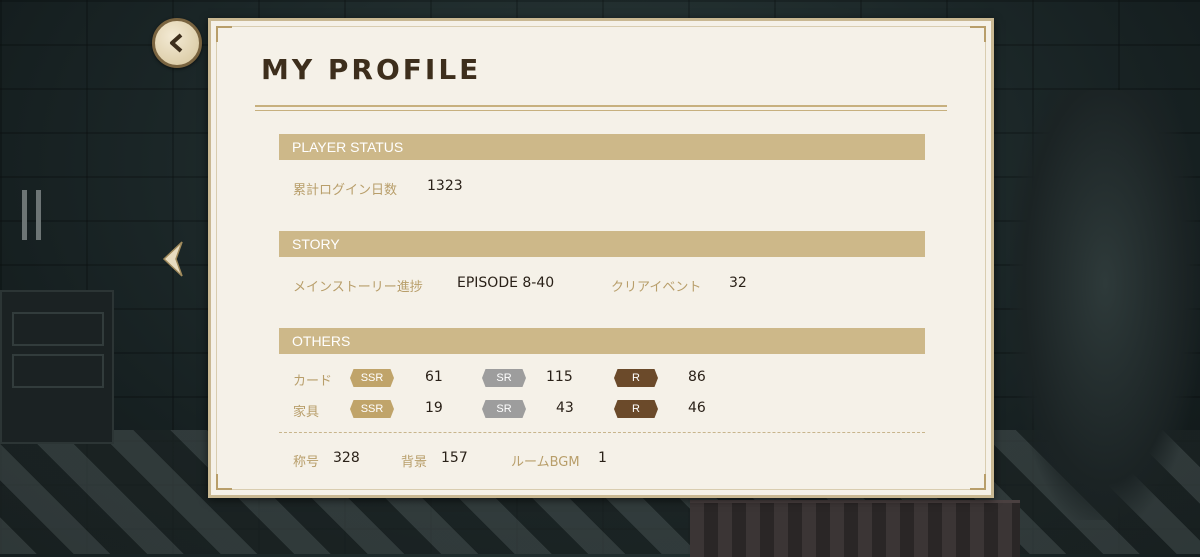  What do you see at coordinates (559, 377) in the screenshot?
I see `cards-sr-count: 115` at bounding box center [559, 377].